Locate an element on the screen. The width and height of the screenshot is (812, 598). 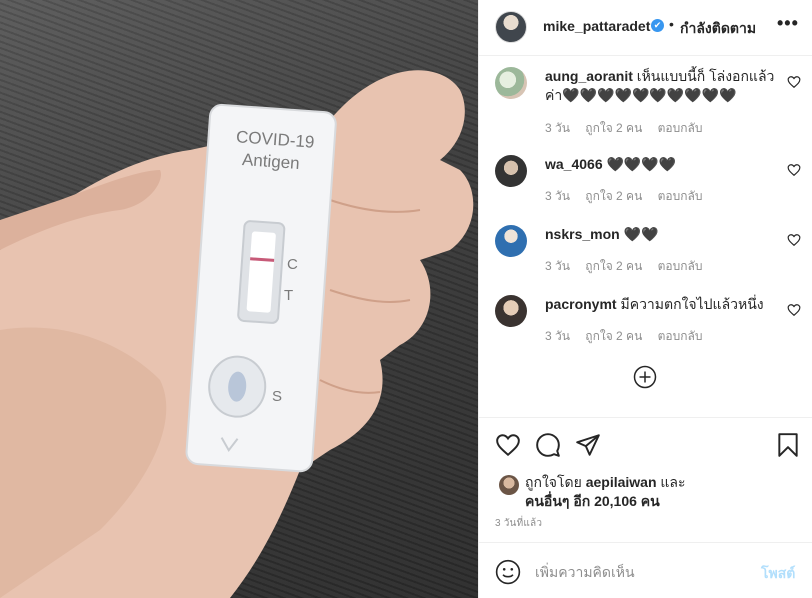
comment-item: nskrs_mon 🖤🖤 3 วัน ถูกใจ 2 คน ตอบกลับ is located at coordinates (645, 245).